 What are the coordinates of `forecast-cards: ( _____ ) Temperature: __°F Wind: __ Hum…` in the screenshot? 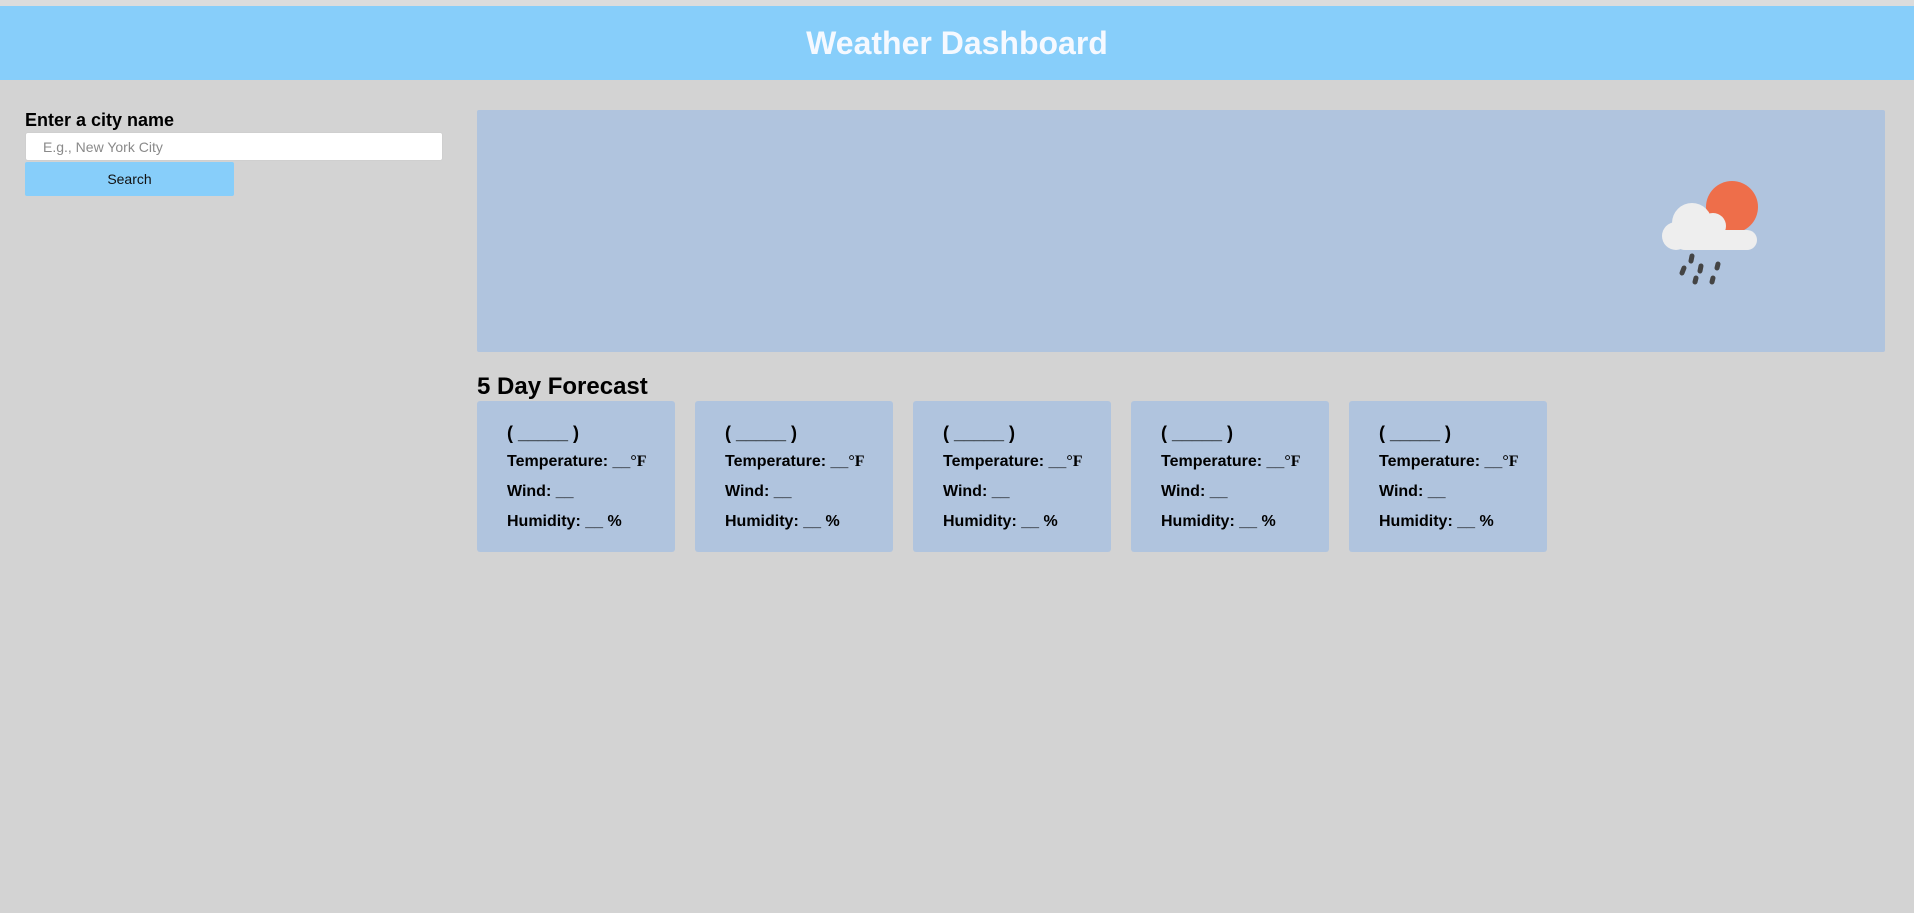 It's located at (1012, 476).